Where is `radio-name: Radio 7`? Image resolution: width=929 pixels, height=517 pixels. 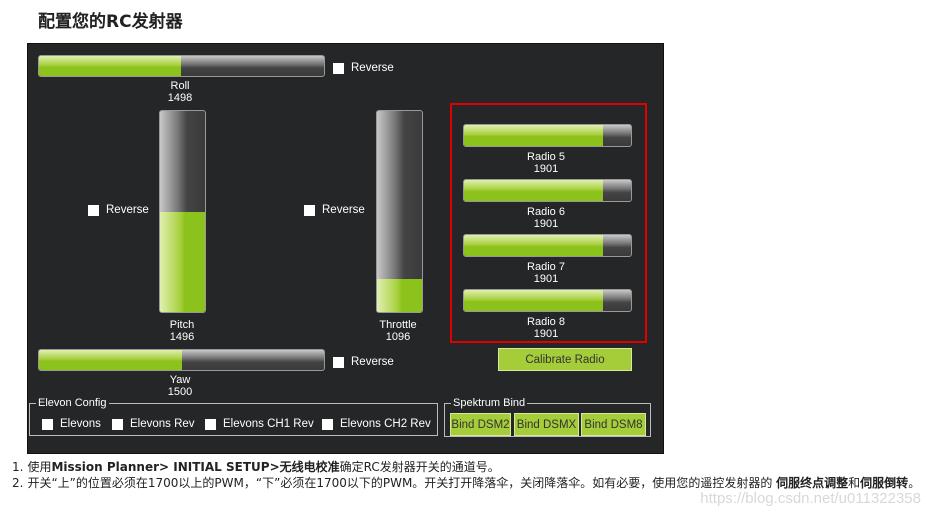
radio-name: Radio 7 is located at coordinates (546, 267).